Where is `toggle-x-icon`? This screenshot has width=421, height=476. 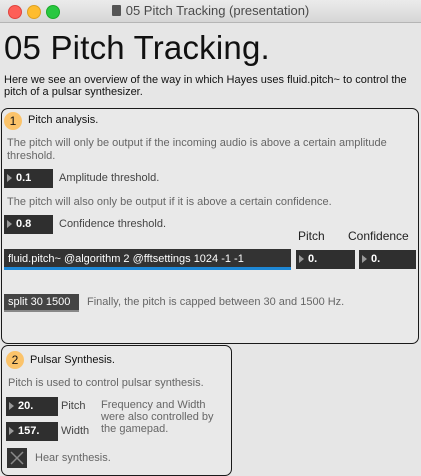
toggle-x-icon is located at coordinates (17, 458).